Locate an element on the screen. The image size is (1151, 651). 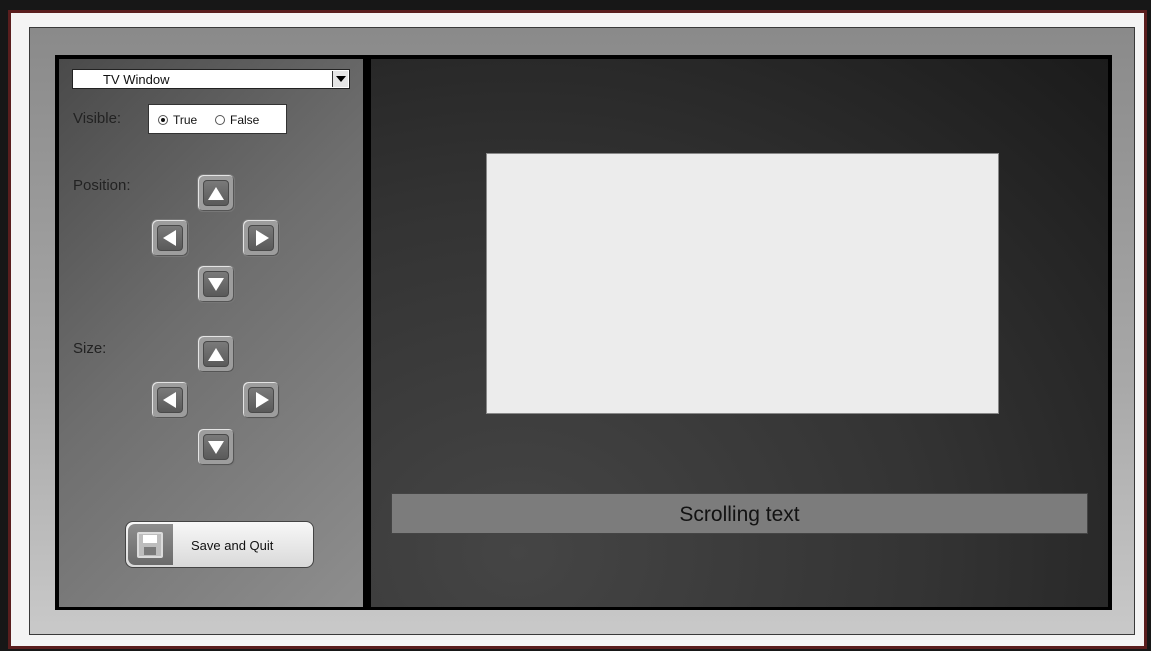
window-select-value: TV Window is located at coordinates (136, 79).